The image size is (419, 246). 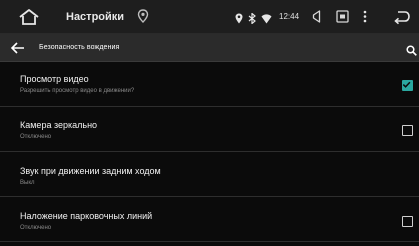 I want to click on toolbar: Безопасность вождения, so click(x=209, y=48).